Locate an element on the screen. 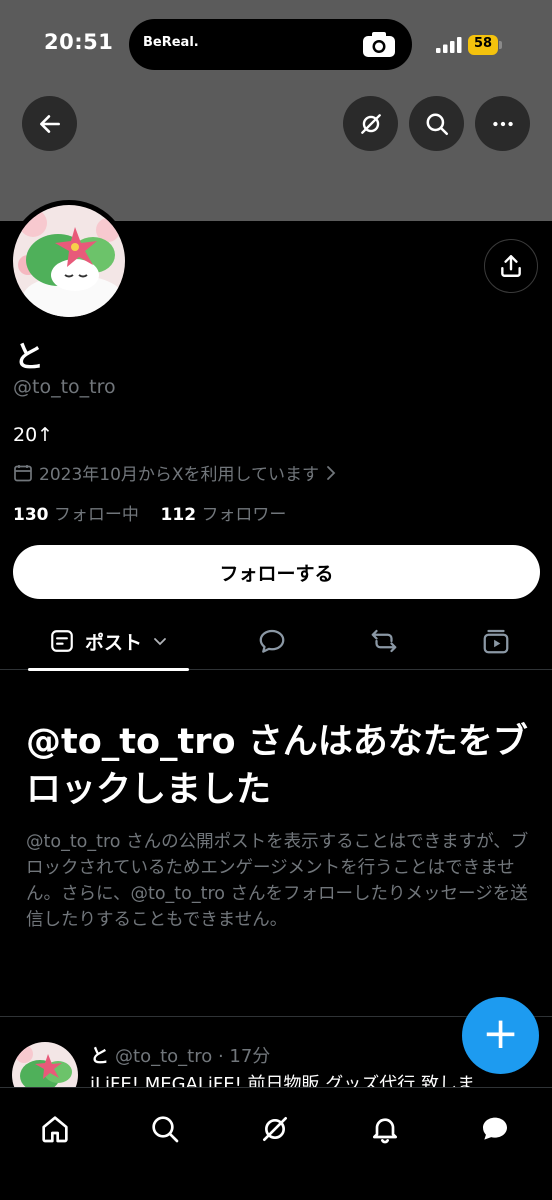 Image resolution: width=552 pixels, height=1200 pixels. battery-tip is located at coordinates (500, 45).